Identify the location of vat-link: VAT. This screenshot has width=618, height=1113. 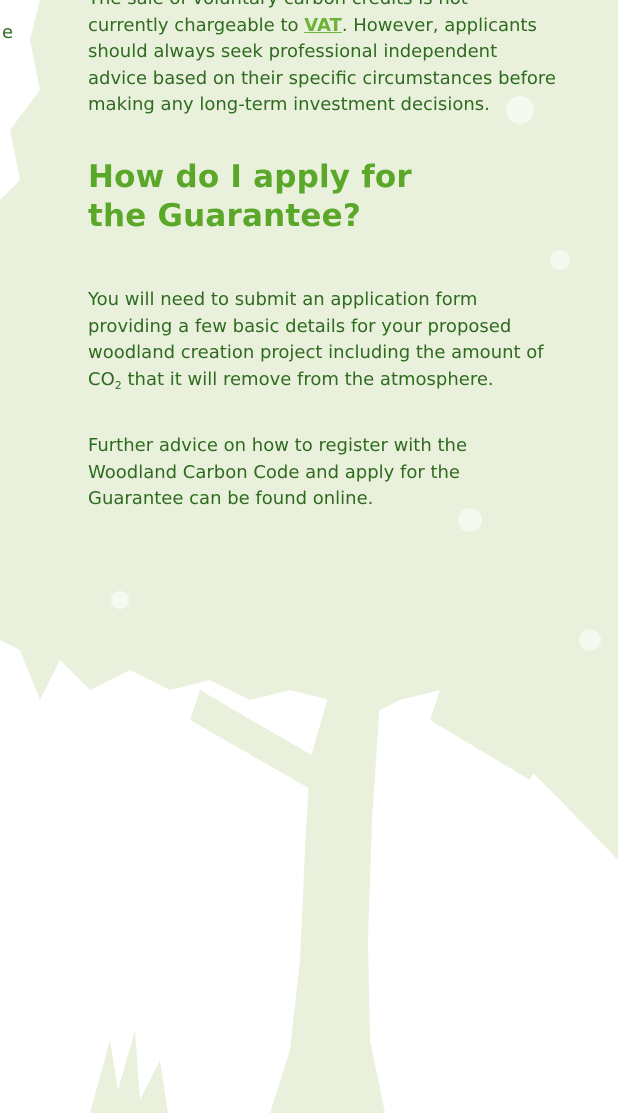
(323, 25).